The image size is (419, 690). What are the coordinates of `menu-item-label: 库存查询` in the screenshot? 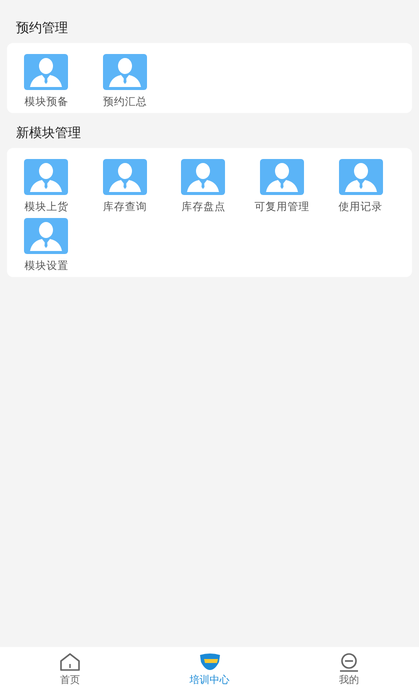 It's located at (124, 207).